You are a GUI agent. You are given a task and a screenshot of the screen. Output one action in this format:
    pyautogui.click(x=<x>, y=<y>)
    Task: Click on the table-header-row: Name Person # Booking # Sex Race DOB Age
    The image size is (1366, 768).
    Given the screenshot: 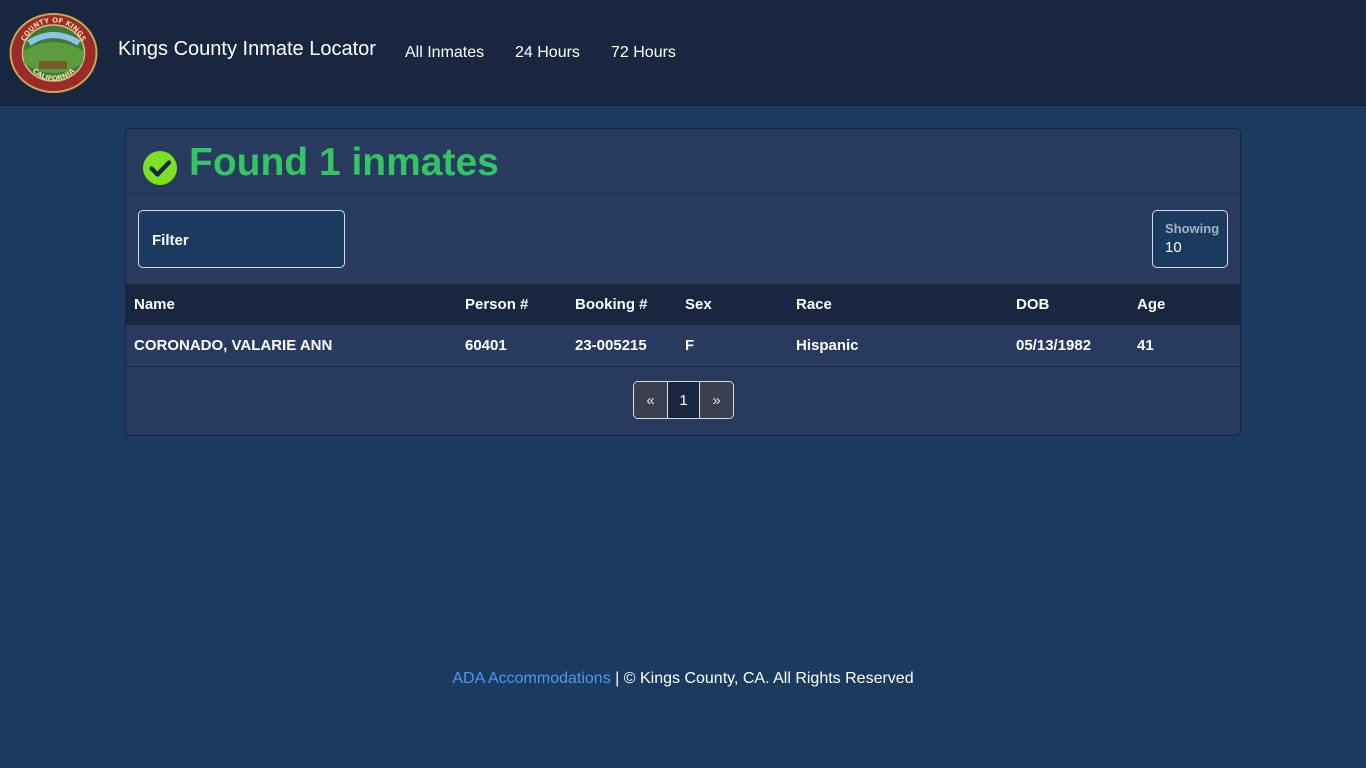 What is the action you would take?
    pyautogui.click(x=683, y=304)
    